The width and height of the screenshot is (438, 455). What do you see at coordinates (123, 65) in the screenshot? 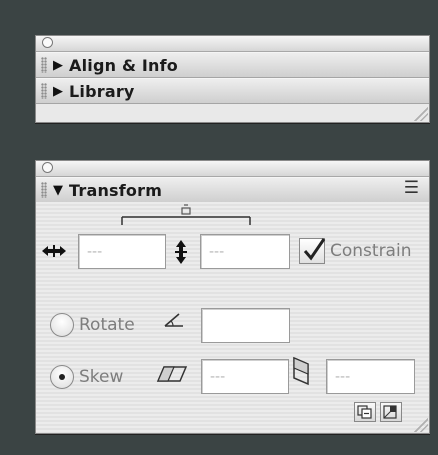
I see `panel-title-align-info: Align & Info` at bounding box center [123, 65].